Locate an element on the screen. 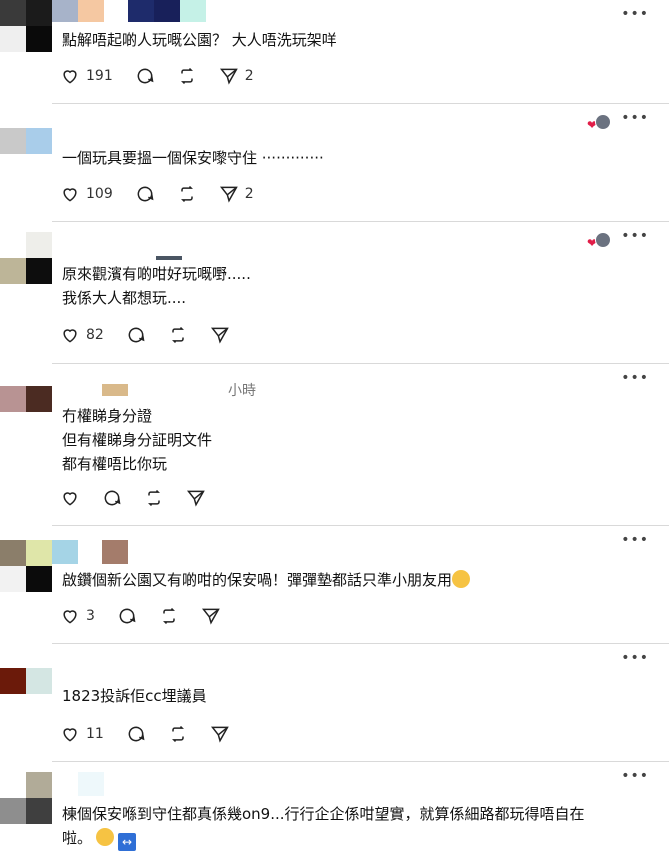  post-2: ❤ ••• 一個玩具要搵一個保安嚟守住 ············· 109 2 is located at coordinates (334, 163).